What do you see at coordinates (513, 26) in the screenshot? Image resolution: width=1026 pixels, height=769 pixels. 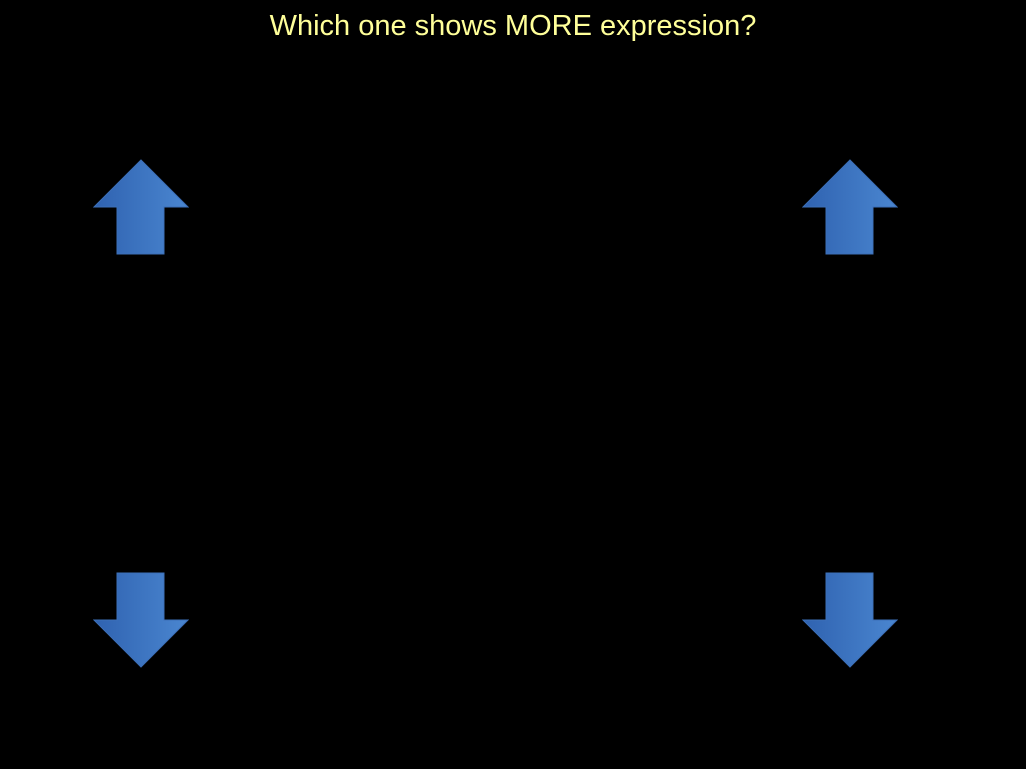 I see `question-title: Which one shows MORE expression?` at bounding box center [513, 26].